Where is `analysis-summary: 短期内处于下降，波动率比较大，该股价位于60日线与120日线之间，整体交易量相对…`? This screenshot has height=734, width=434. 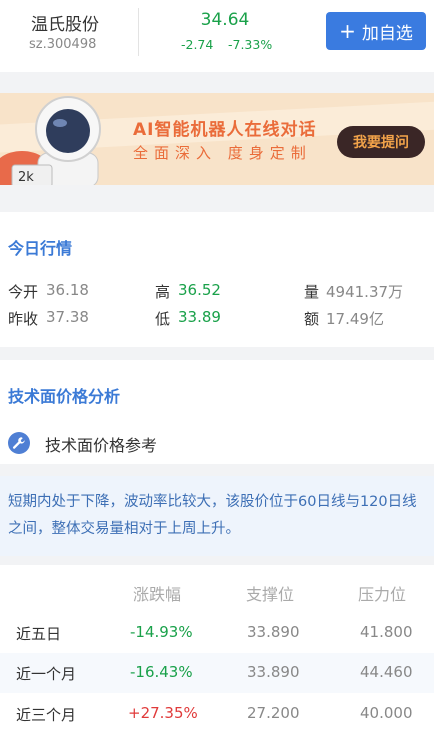 analysis-summary: 短期内处于下降，波动率比较大，该股价位于60日线与120日线之间，整体交易量相对… is located at coordinates (217, 516).